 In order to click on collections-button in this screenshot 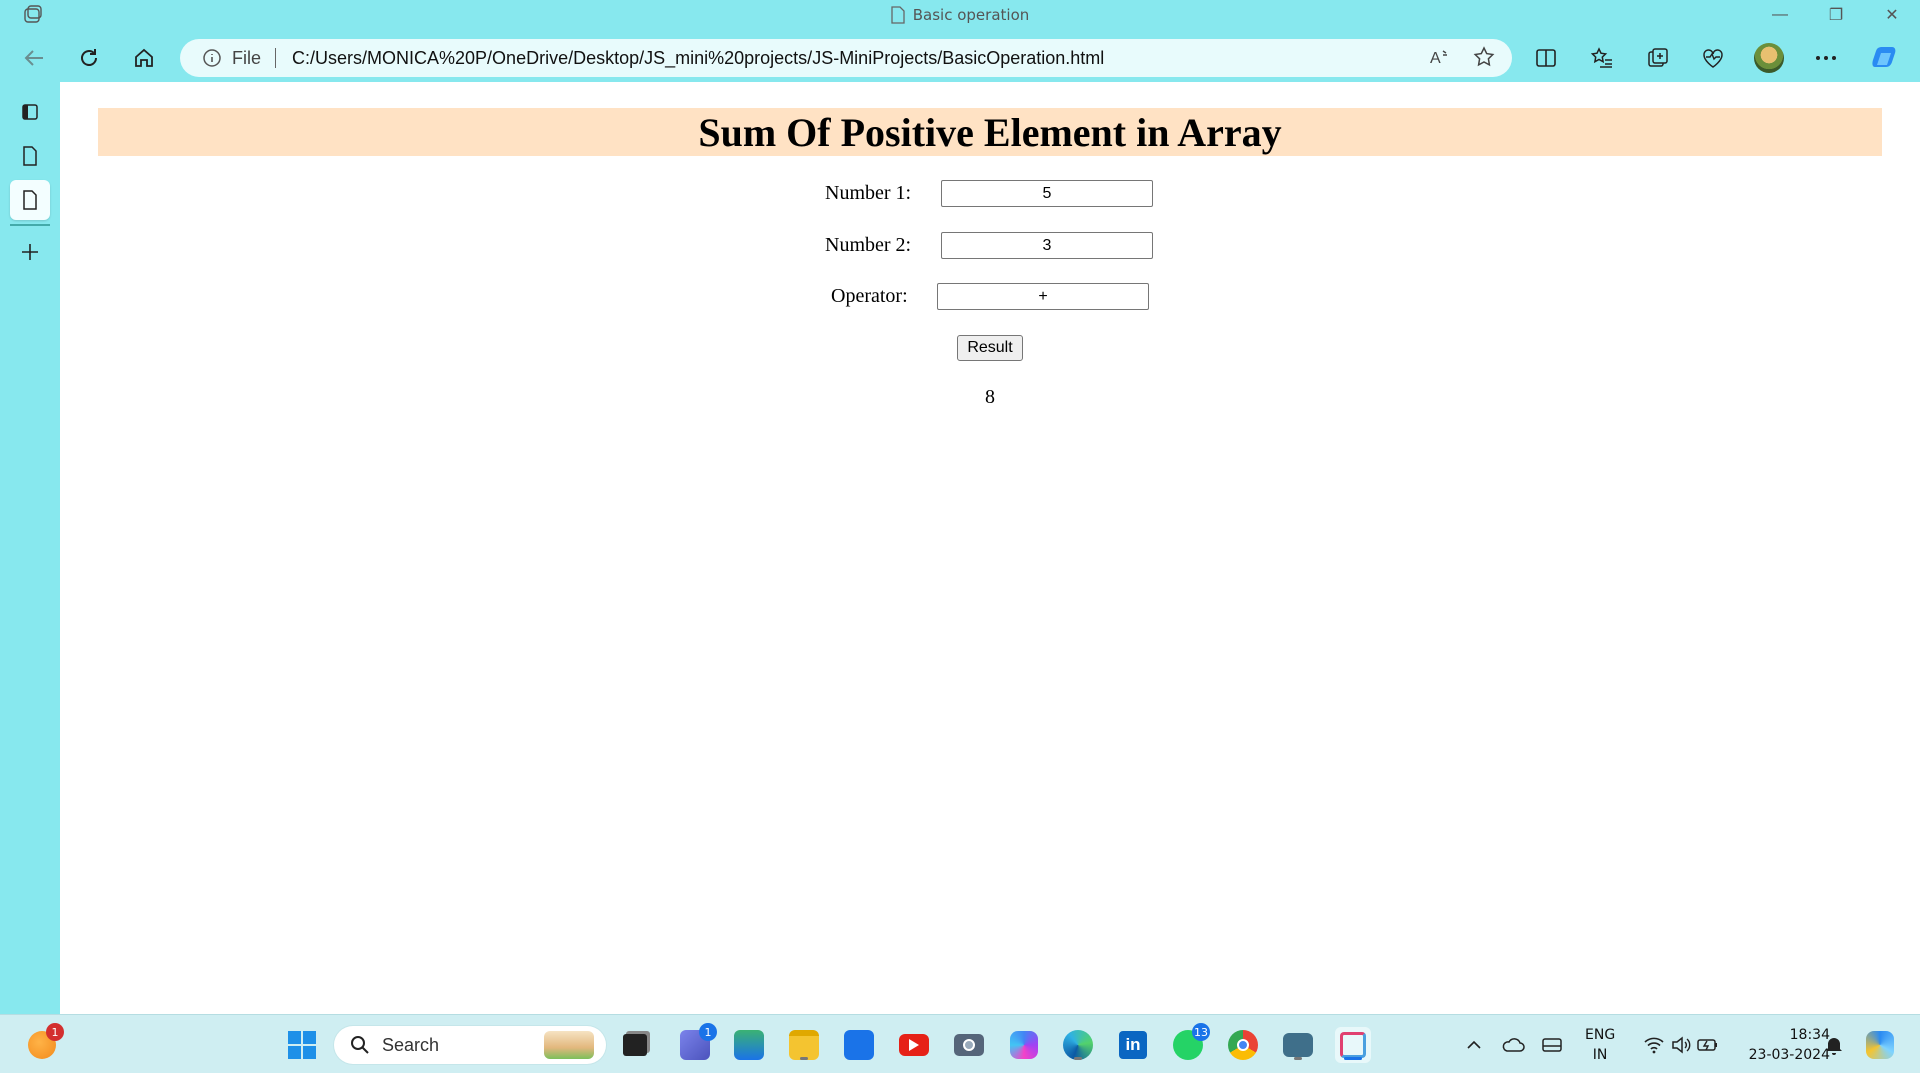, I will do `click(1658, 58)`.